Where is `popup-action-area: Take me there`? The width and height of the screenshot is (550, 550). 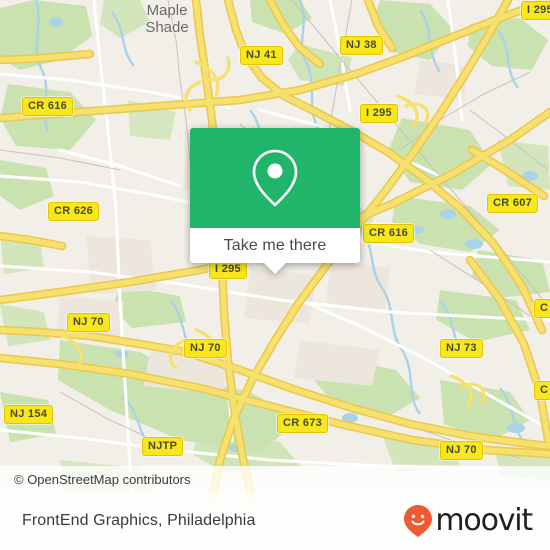
popup-action-area: Take me there is located at coordinates (275, 251).